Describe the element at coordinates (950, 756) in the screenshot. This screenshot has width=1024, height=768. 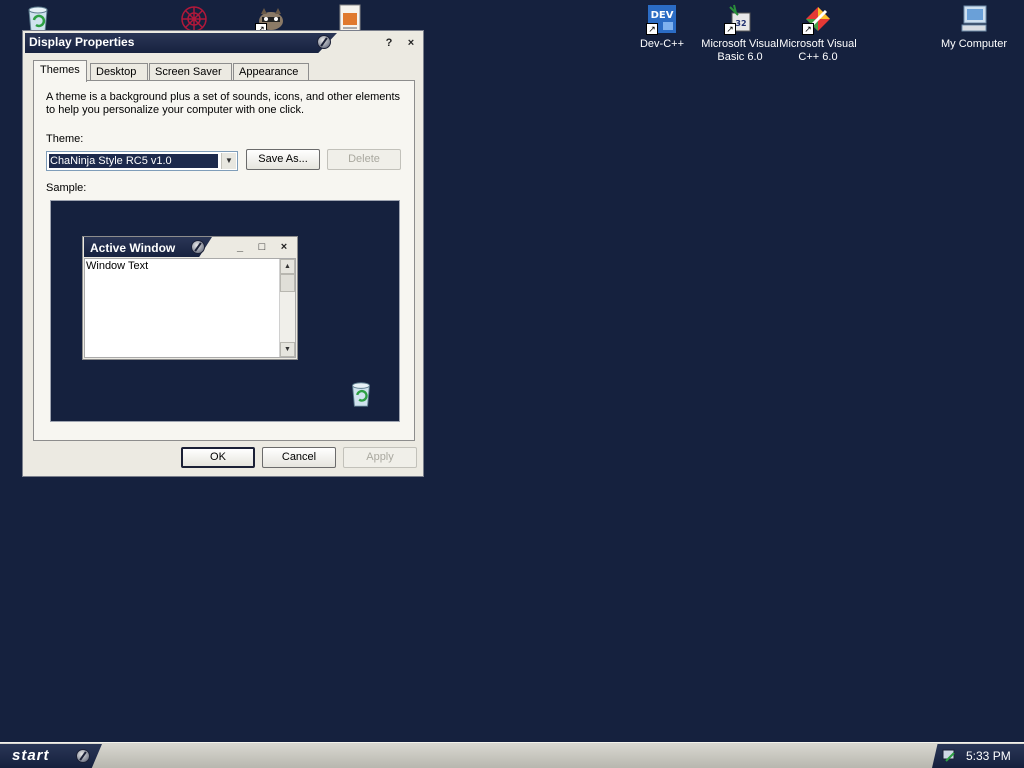
I see `tray-network-icon` at that location.